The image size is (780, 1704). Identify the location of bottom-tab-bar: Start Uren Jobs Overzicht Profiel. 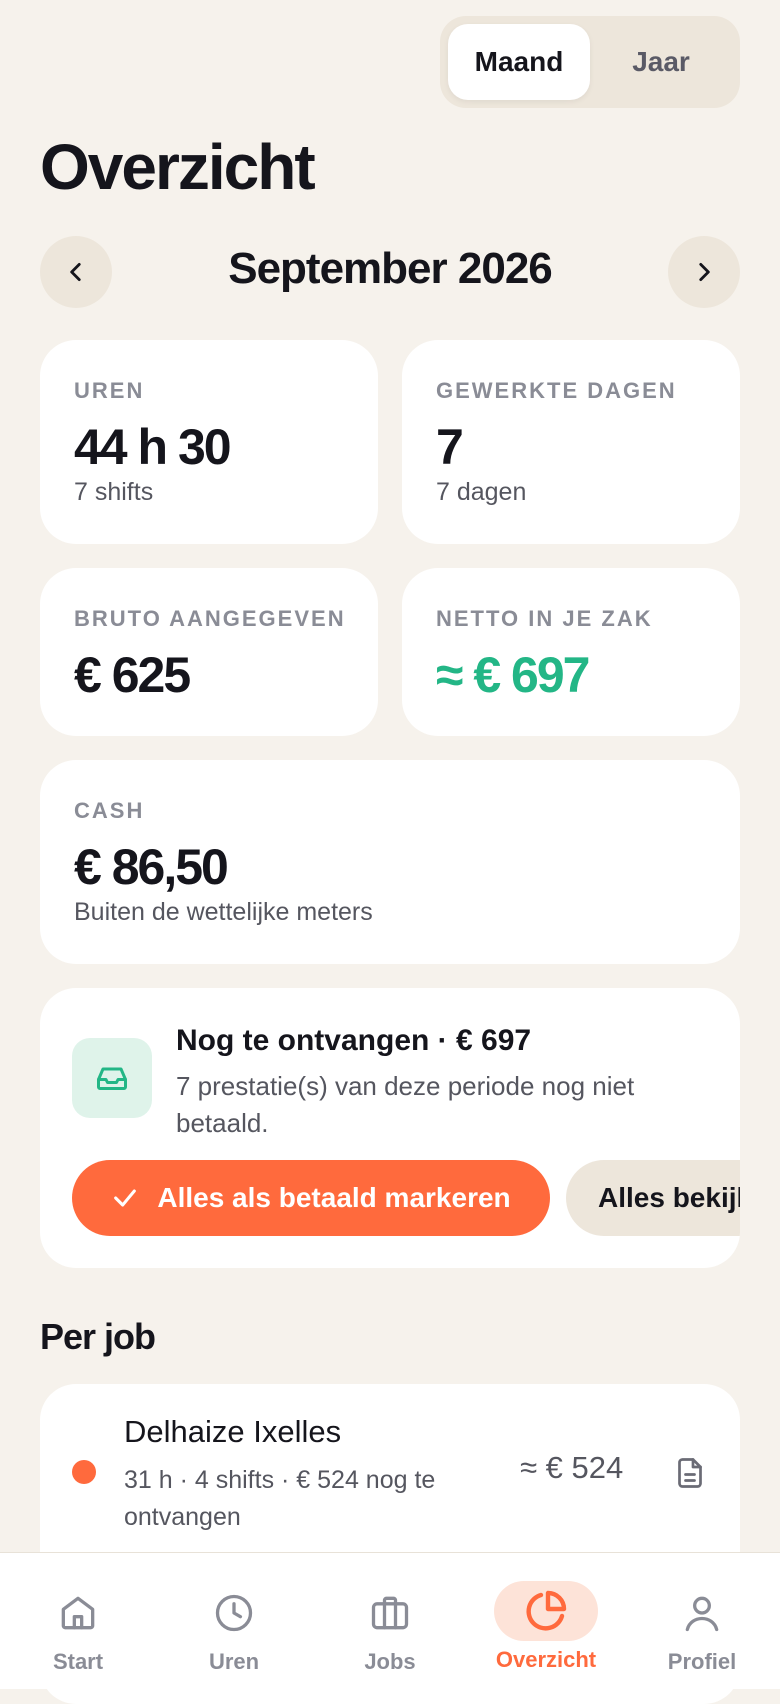
(390, 1620).